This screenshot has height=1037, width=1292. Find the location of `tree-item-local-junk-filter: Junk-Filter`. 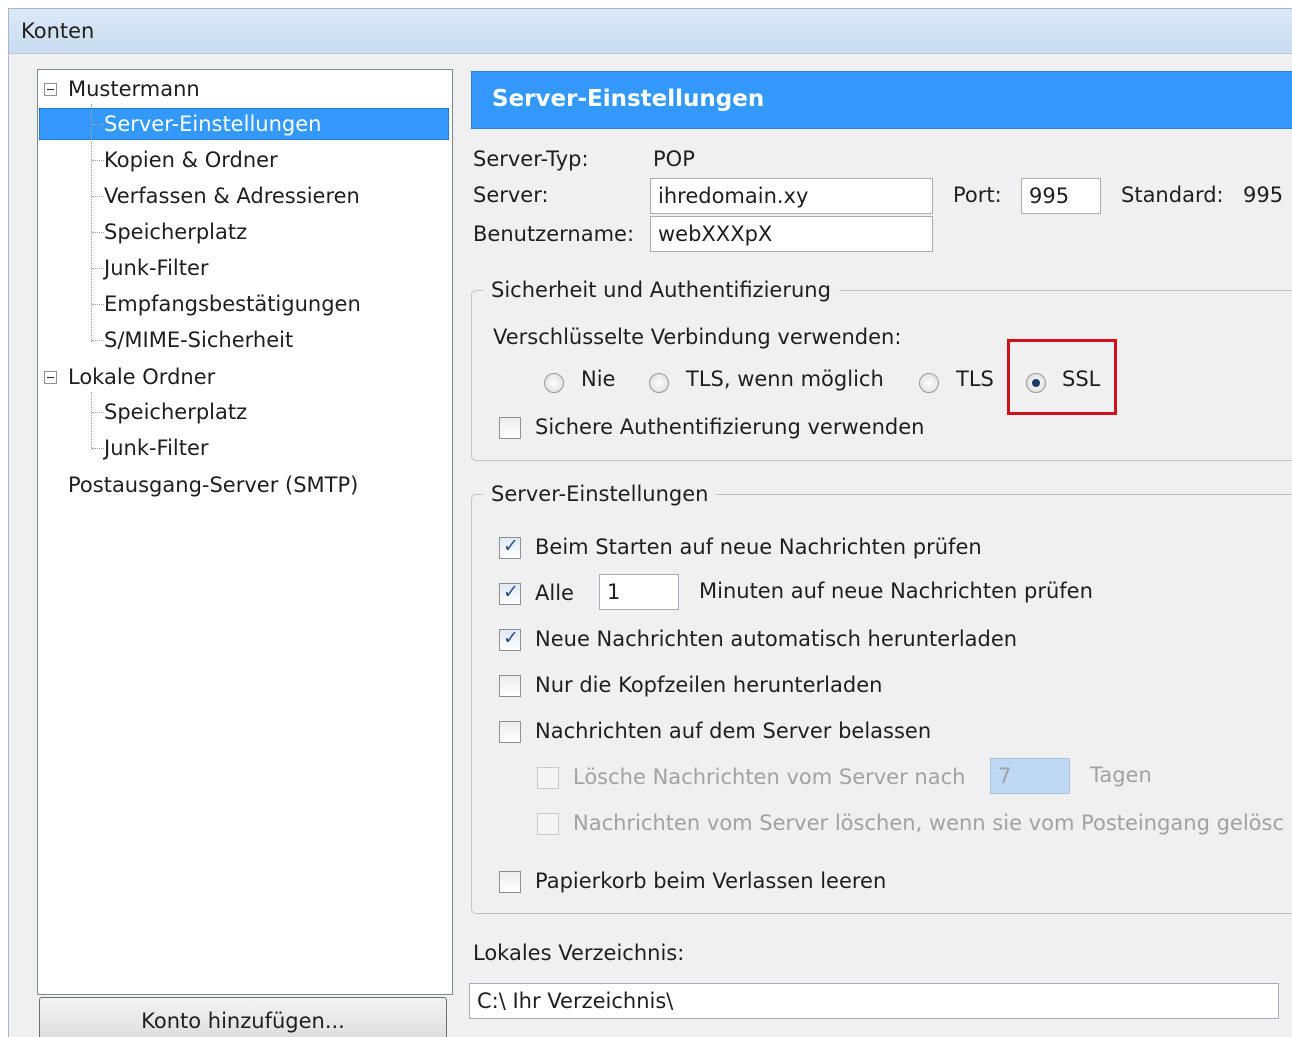

tree-item-local-junk-filter: Junk-Filter is located at coordinates (156, 448).